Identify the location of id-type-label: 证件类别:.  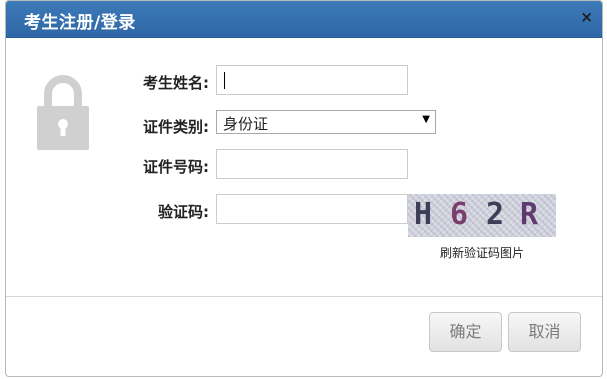
(176, 127).